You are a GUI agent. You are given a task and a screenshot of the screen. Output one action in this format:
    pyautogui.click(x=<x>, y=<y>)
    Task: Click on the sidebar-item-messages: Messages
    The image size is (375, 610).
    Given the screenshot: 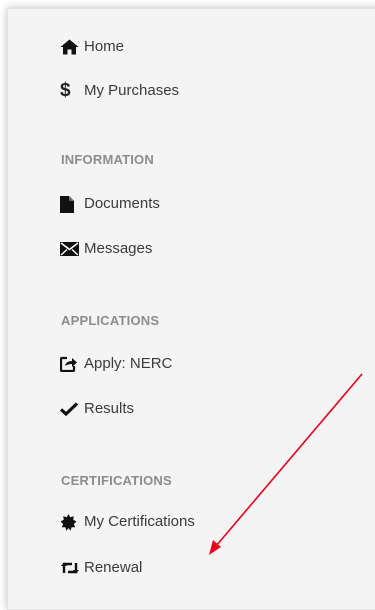 What is the action you would take?
    pyautogui.click(x=106, y=249)
    